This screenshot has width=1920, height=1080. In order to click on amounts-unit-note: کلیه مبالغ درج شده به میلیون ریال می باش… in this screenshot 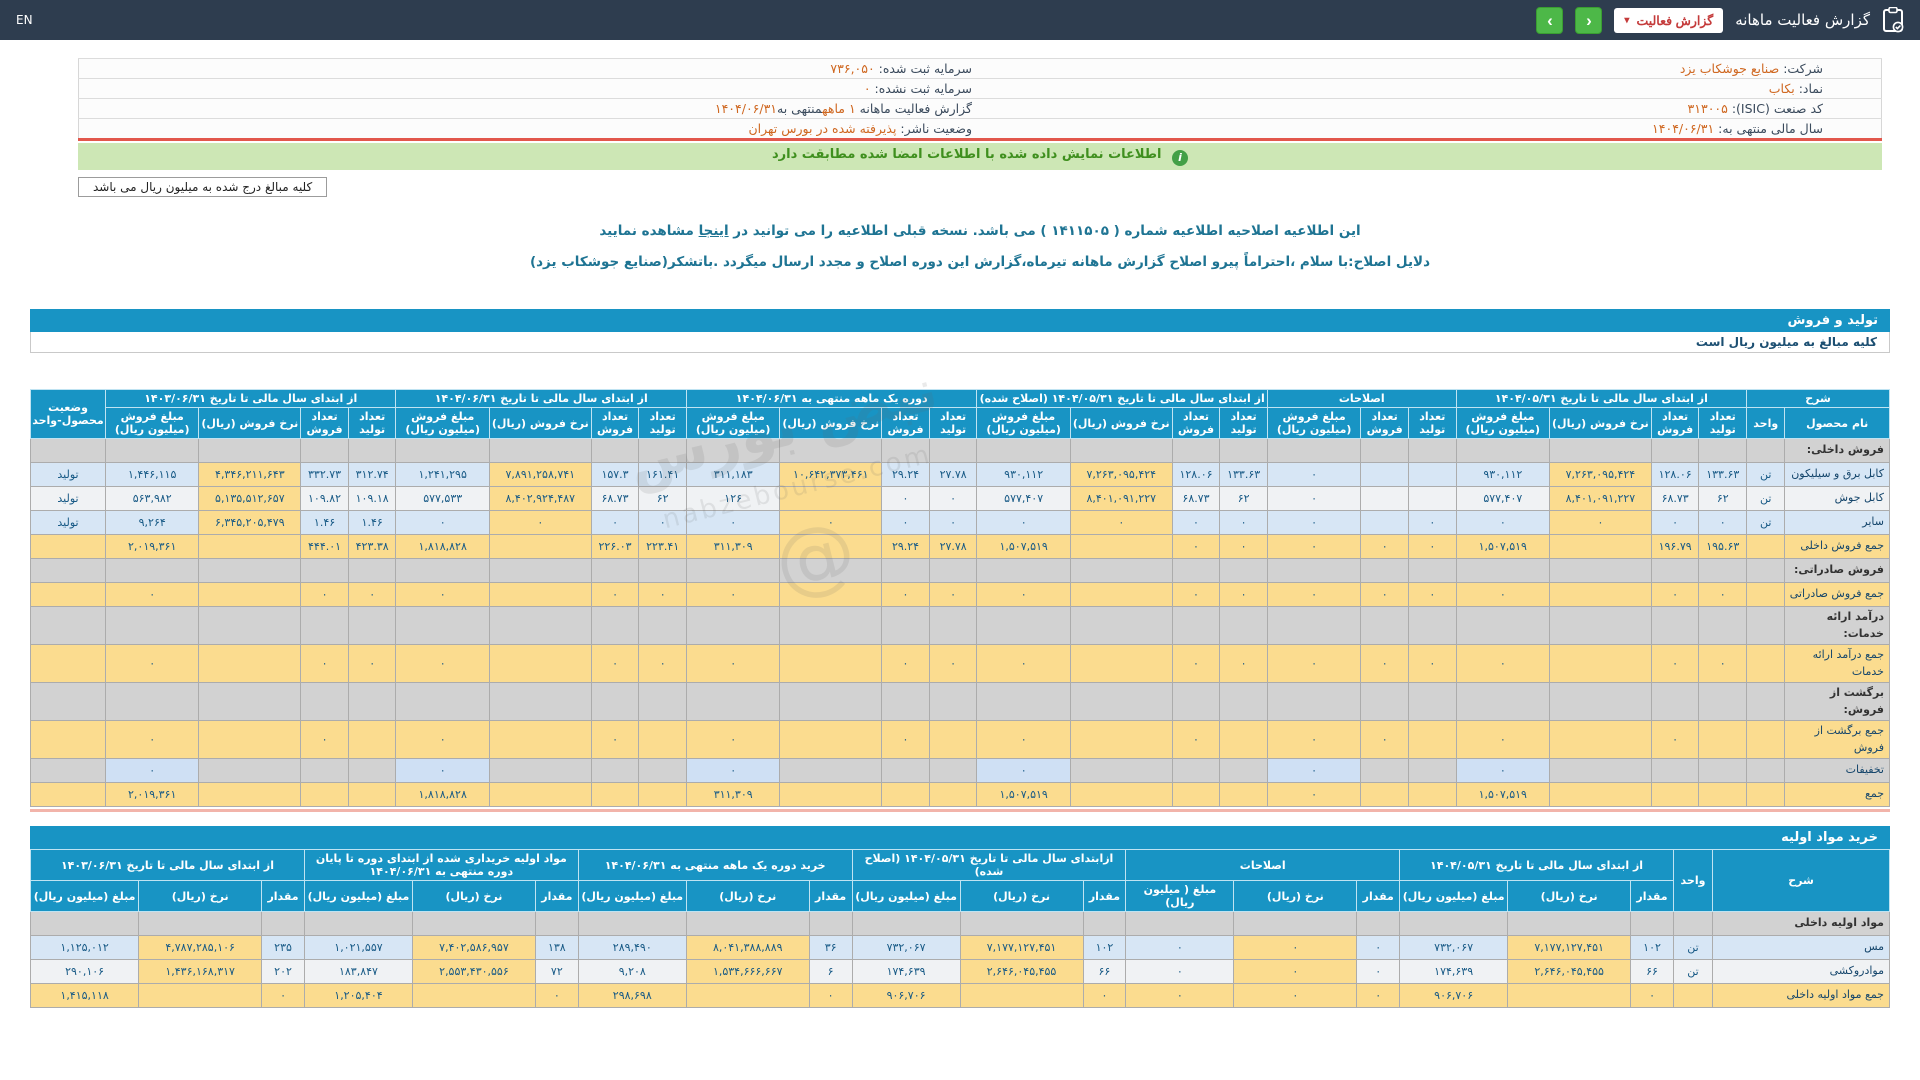, I will do `click(203, 187)`.